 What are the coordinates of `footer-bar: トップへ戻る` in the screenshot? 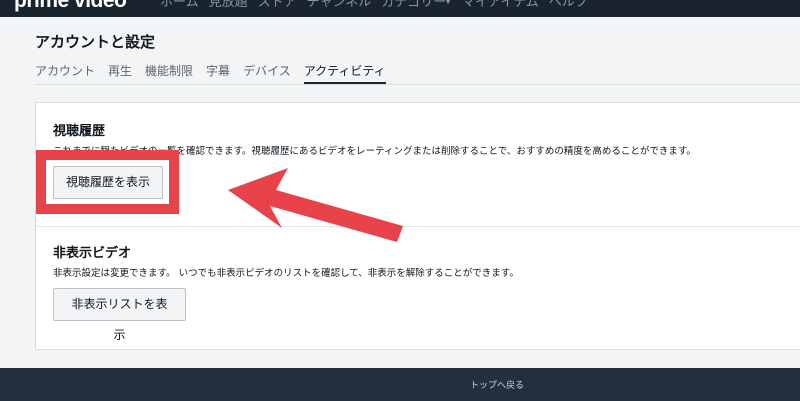 It's located at (400, 384).